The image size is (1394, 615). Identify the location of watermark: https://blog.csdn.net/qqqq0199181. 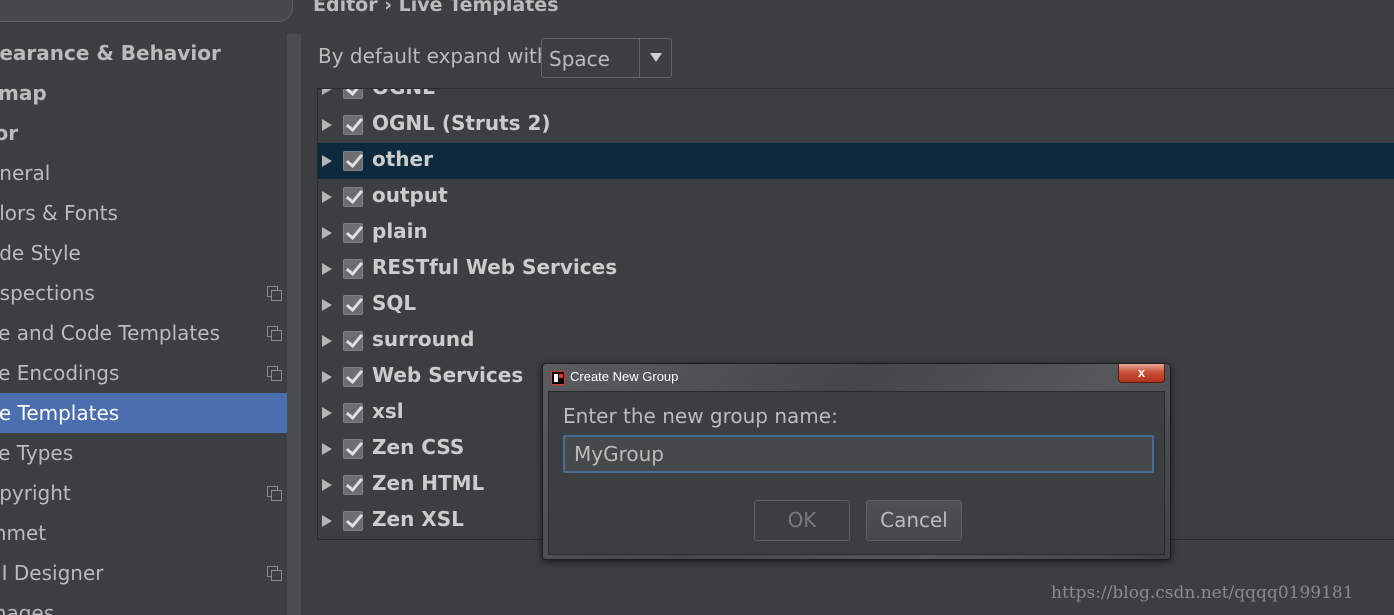
(1202, 593).